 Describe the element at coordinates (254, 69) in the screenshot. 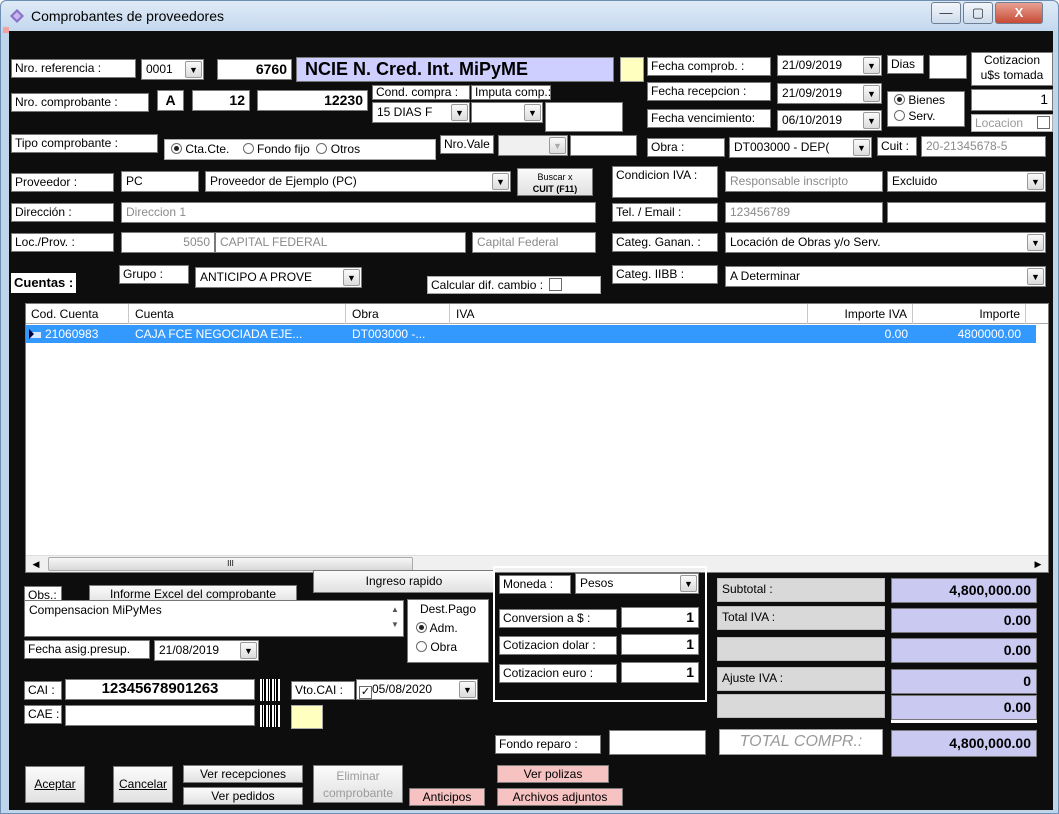

I see `nro-referencia-input: 6760` at that location.